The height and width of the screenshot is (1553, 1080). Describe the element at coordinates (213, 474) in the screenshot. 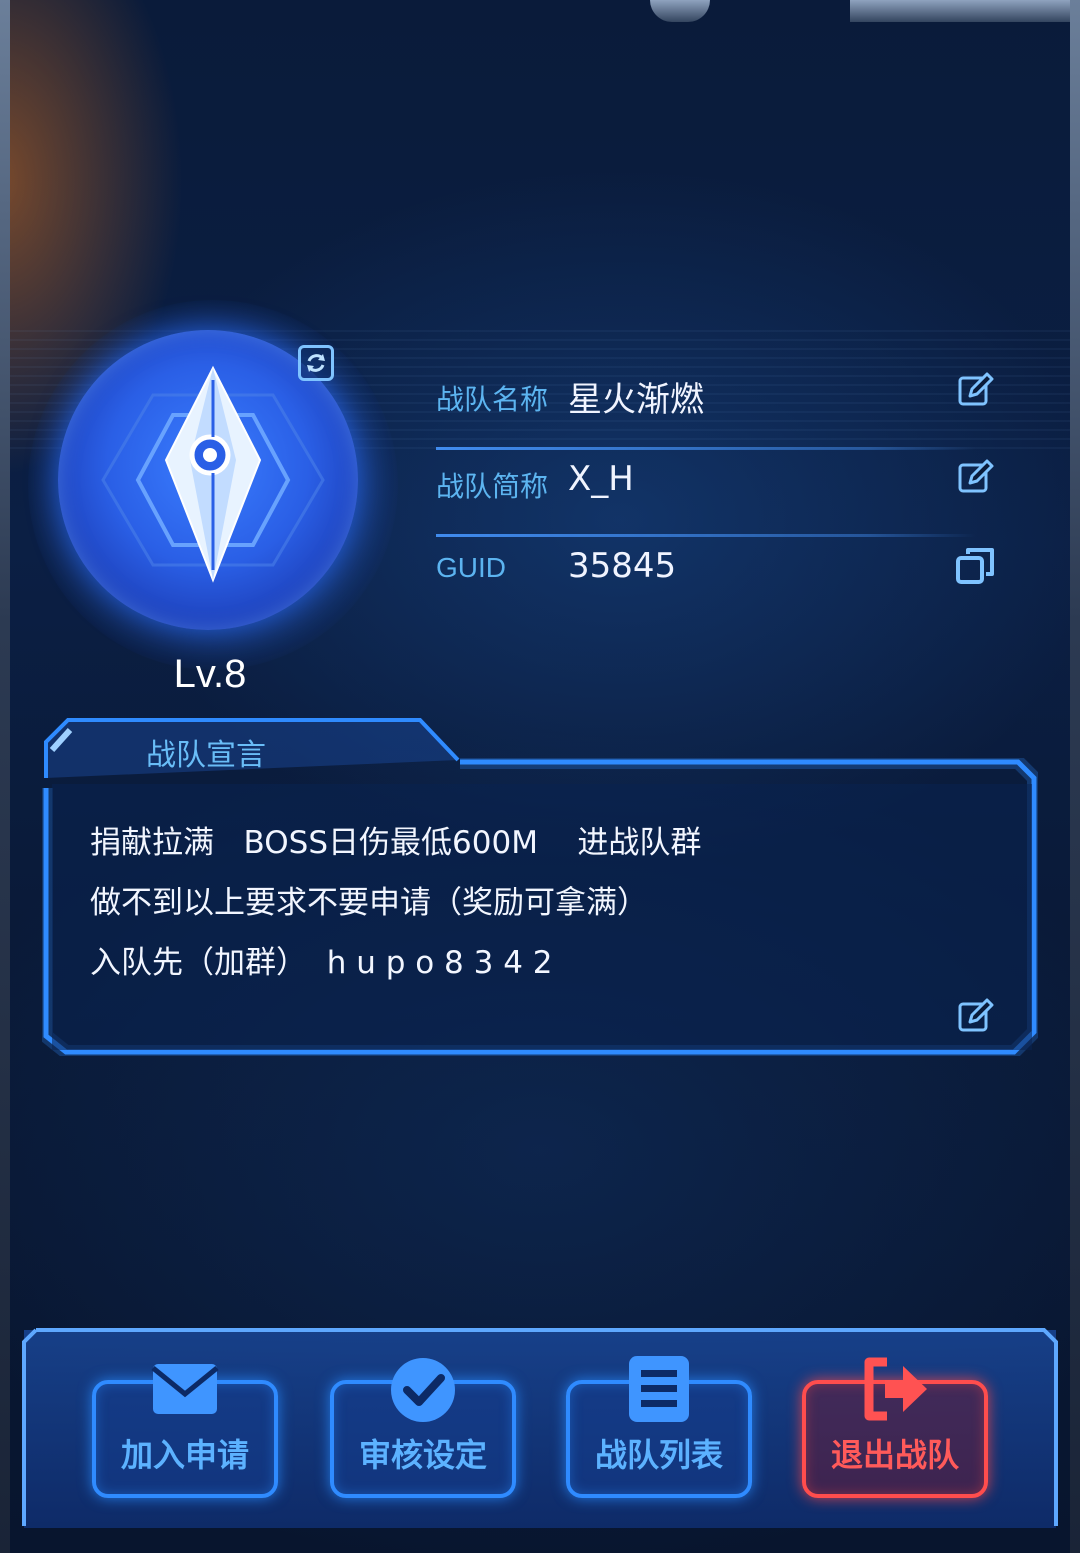

I see `diamond-crest-icon` at that location.